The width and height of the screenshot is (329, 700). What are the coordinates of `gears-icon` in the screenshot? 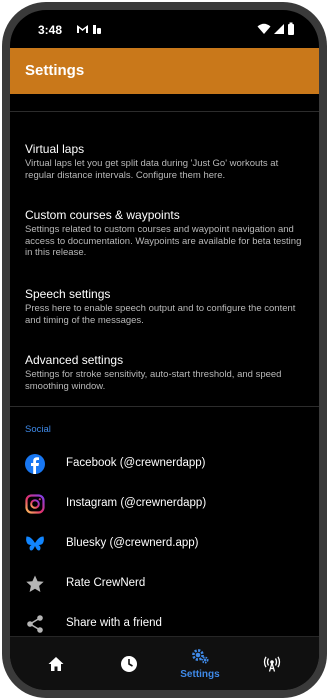 It's located at (200, 656).